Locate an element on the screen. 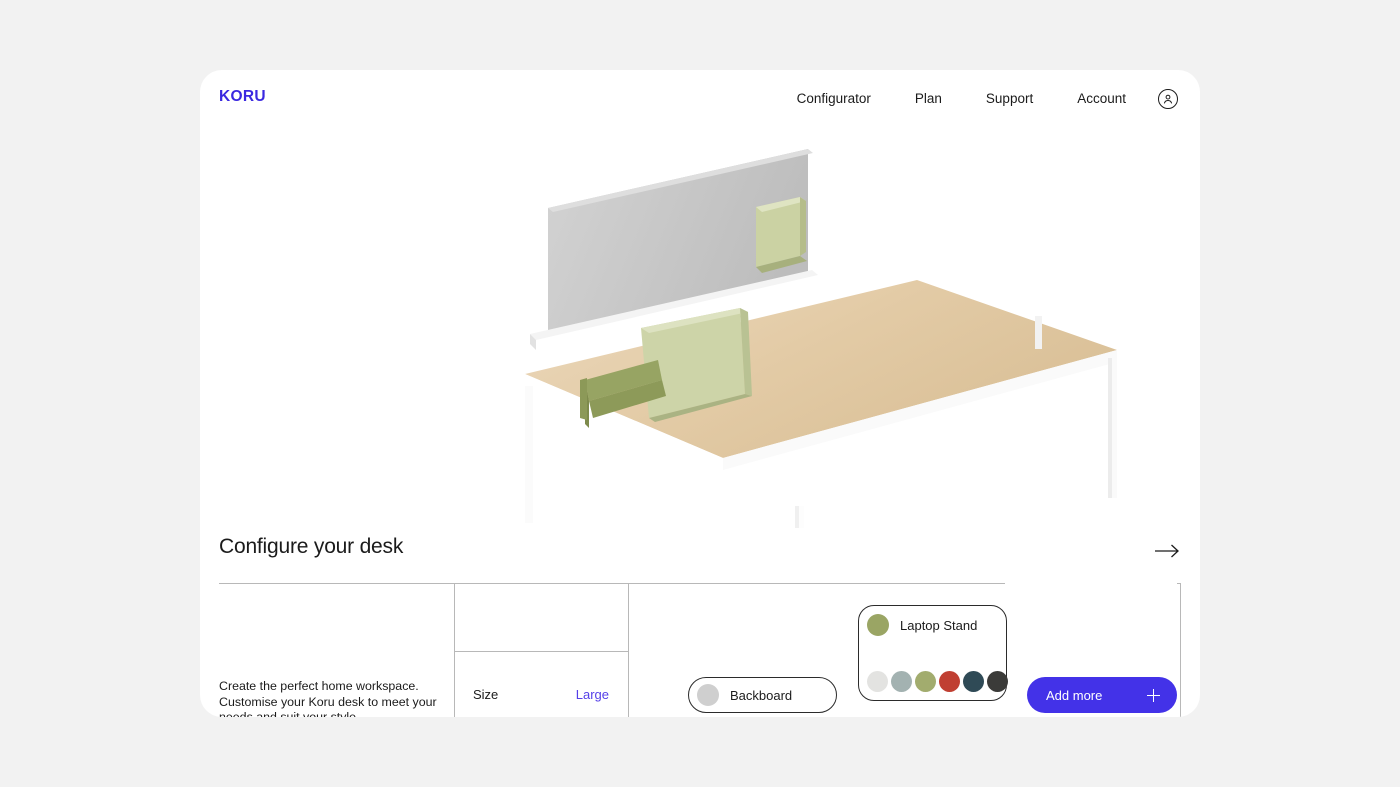  app-header: KORU Configurator Plan Support Account is located at coordinates (700, 99).